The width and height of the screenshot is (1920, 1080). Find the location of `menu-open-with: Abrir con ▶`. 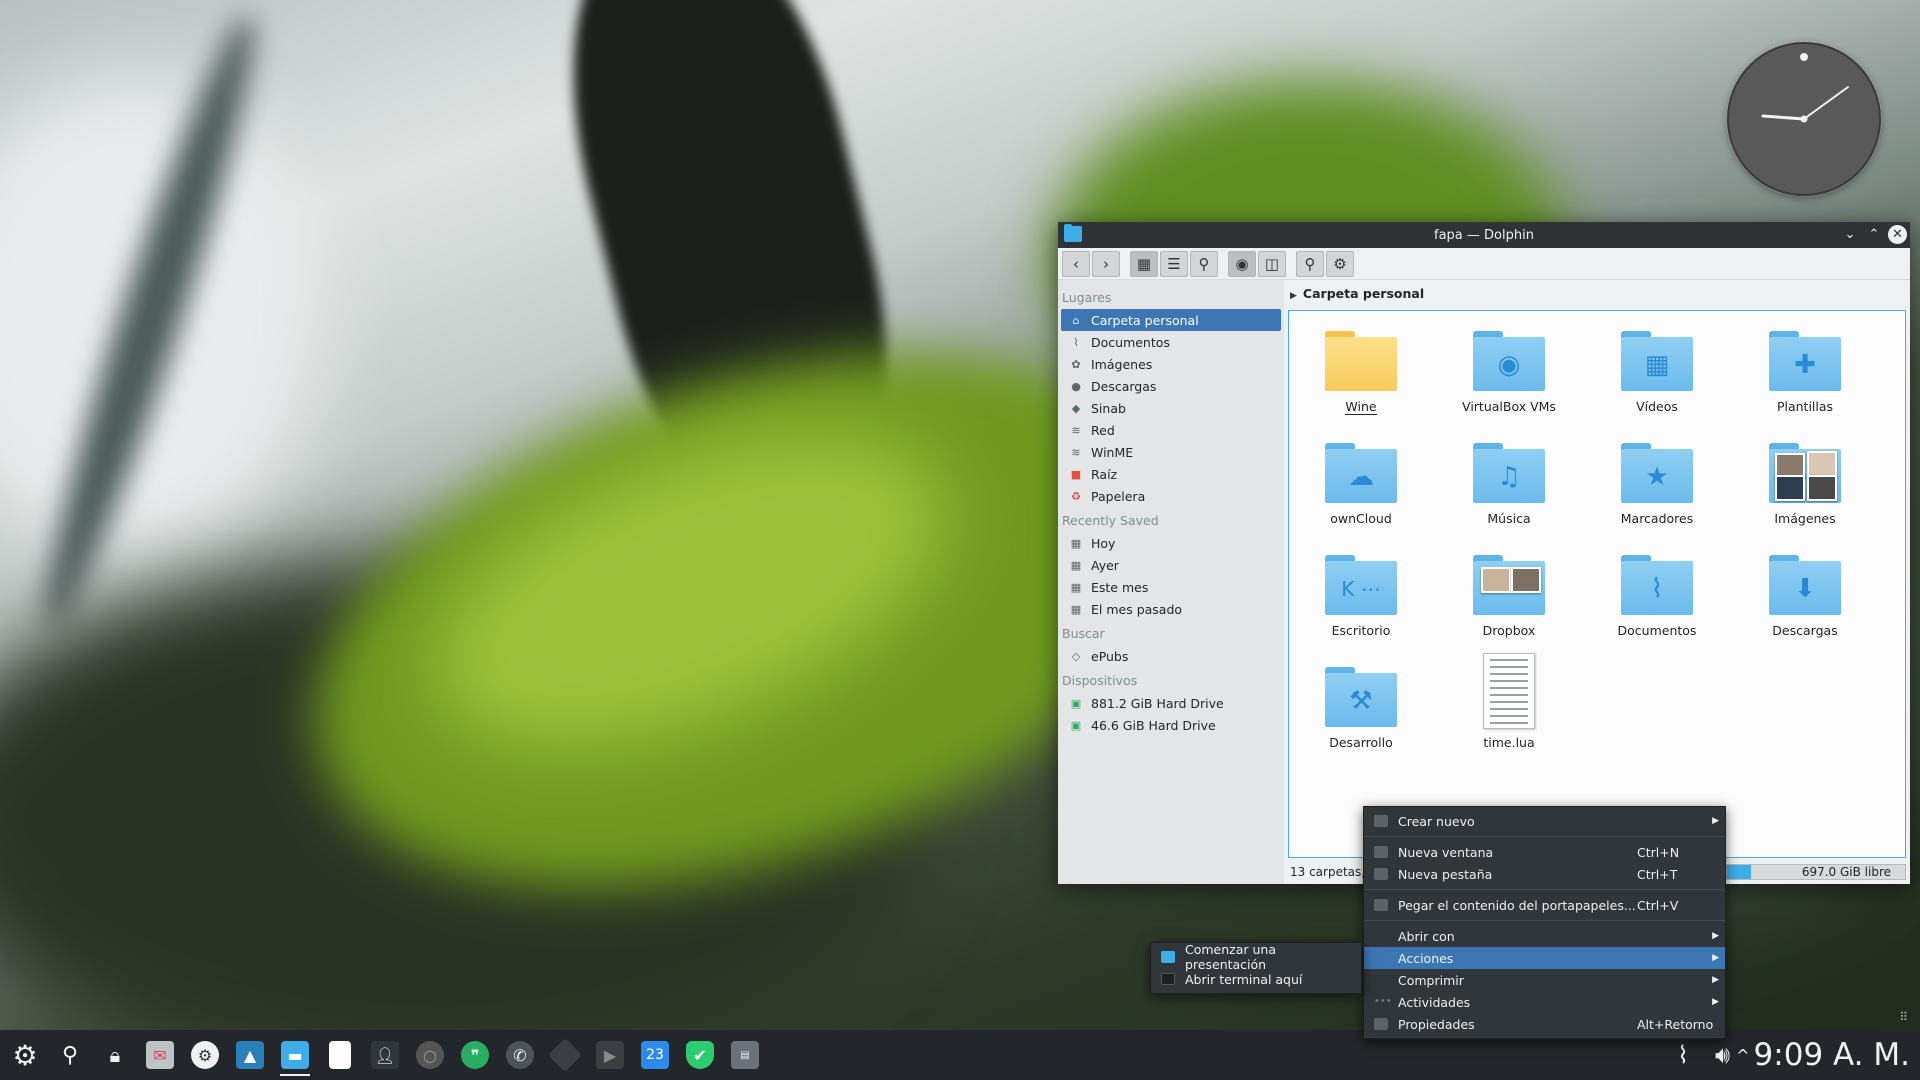

menu-open-with: Abrir con ▶ is located at coordinates (1544, 936).